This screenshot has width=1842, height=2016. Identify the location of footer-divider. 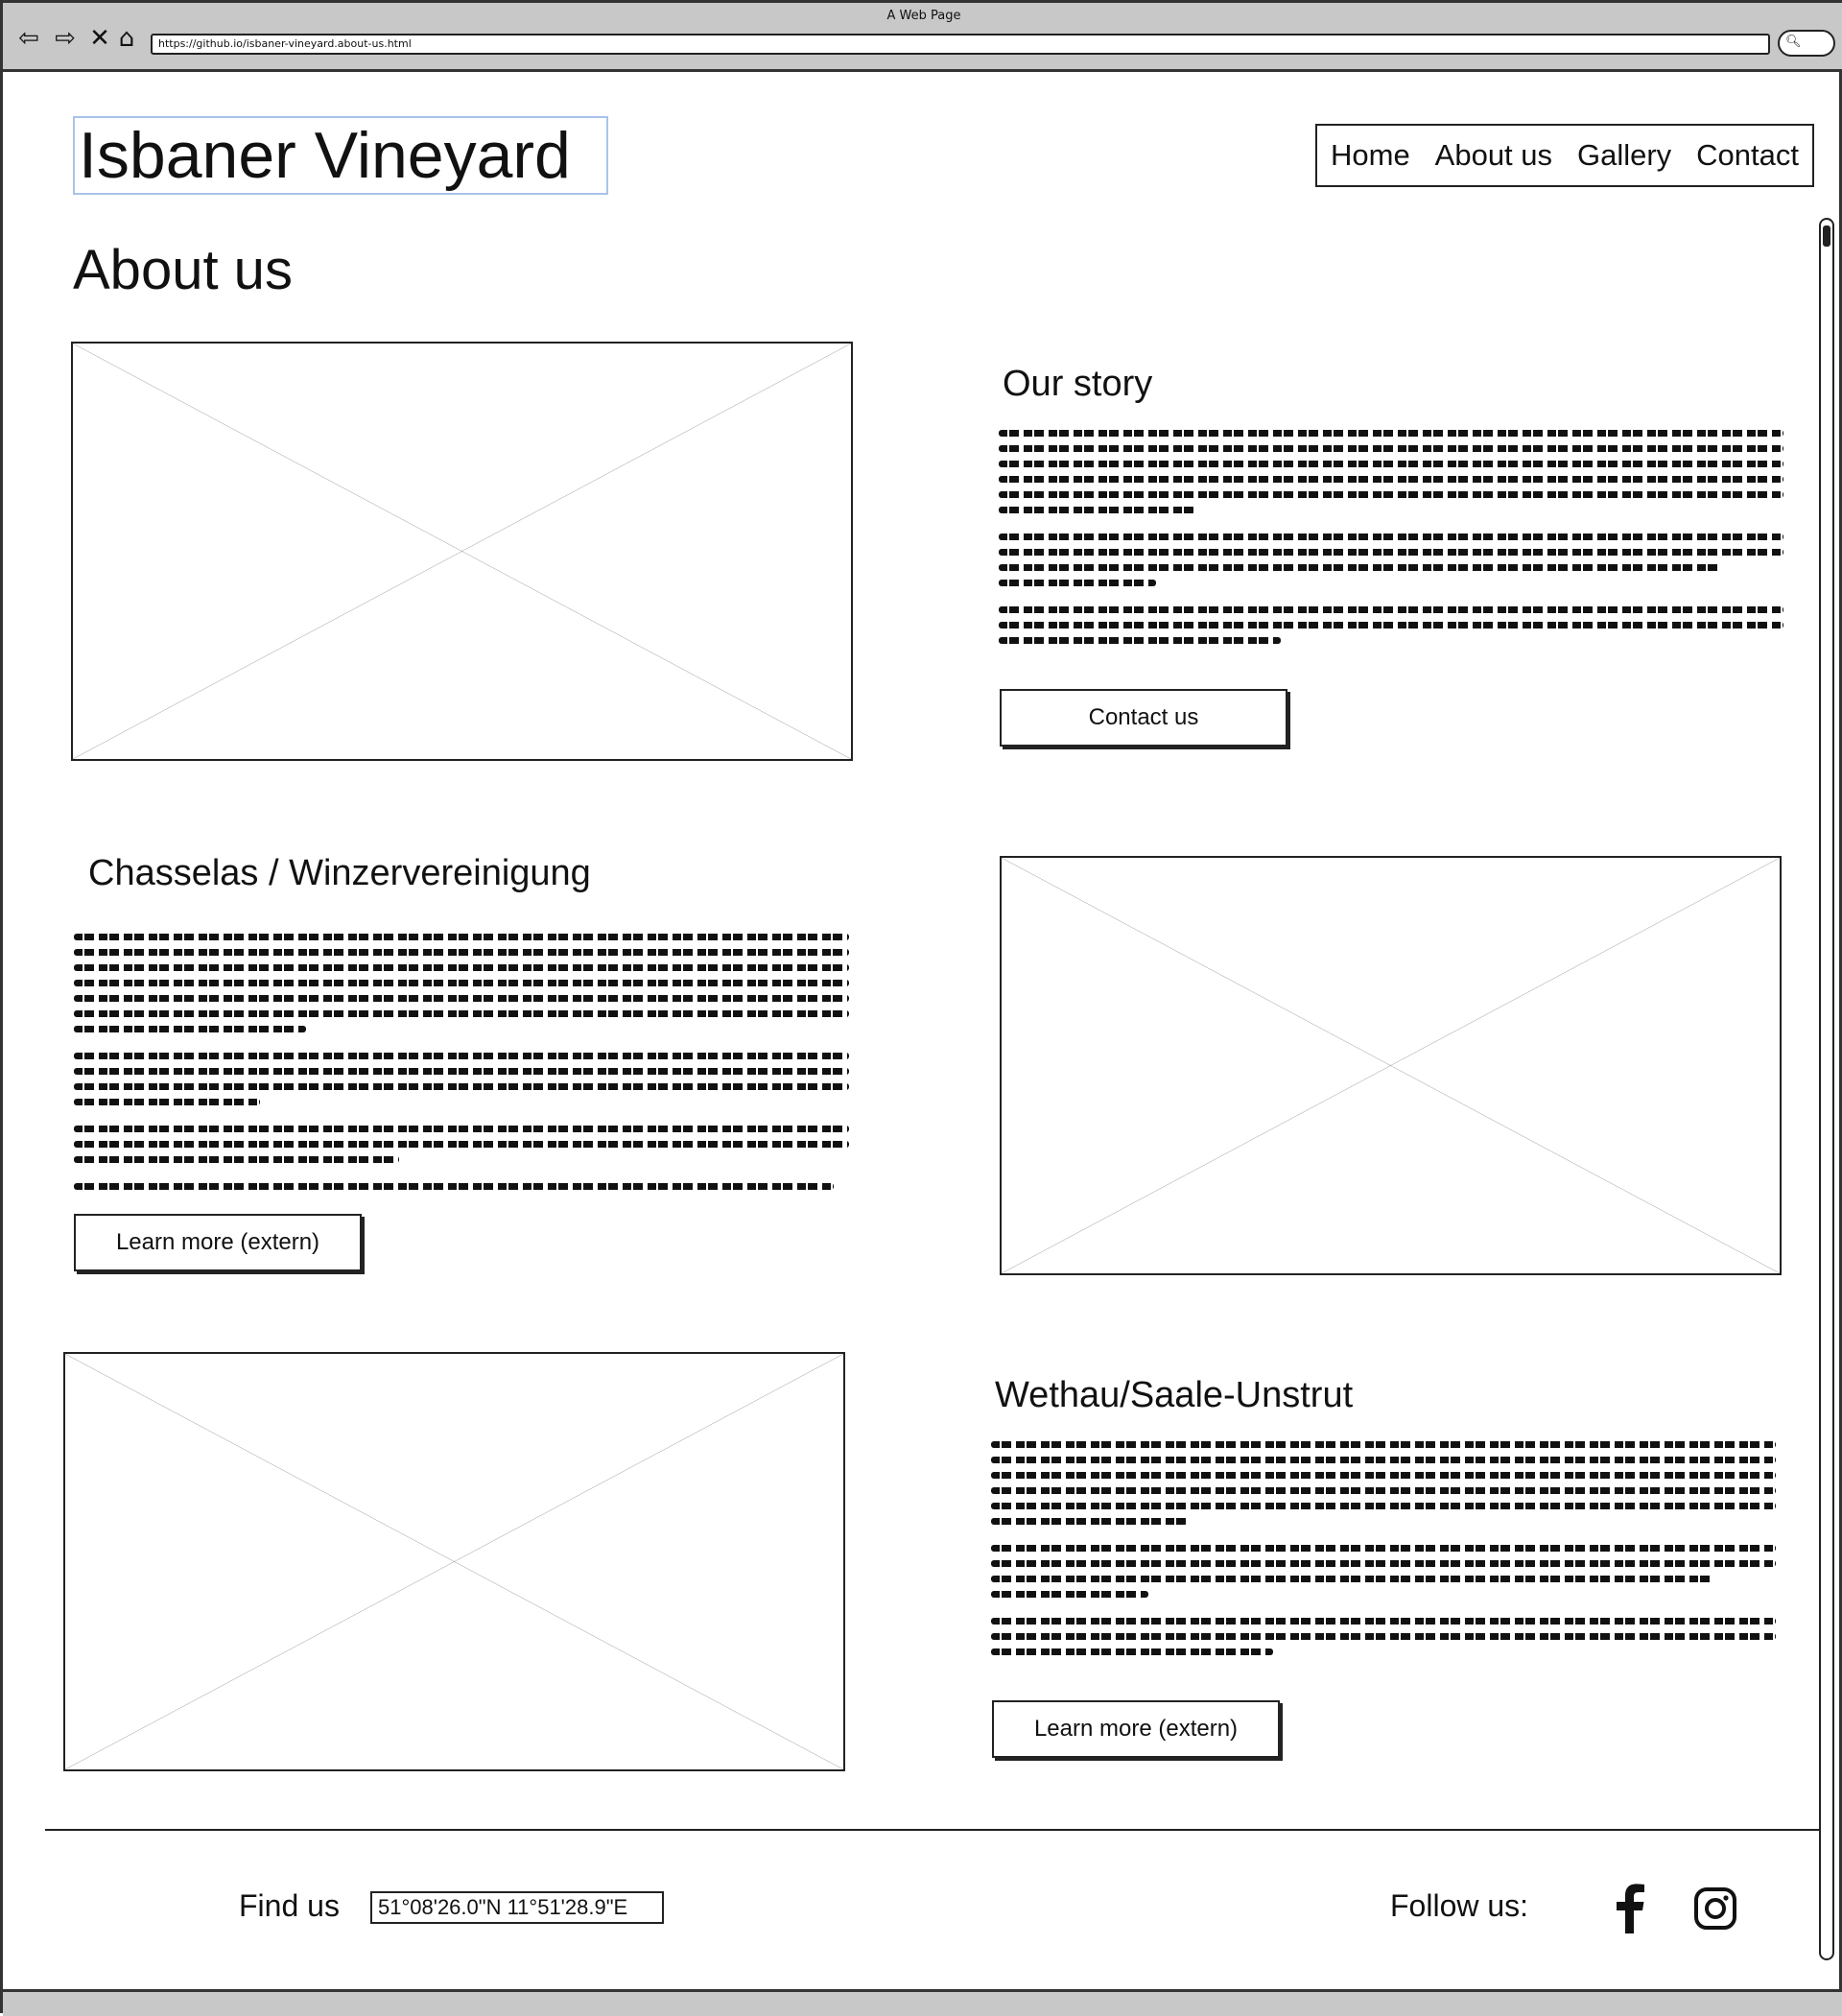
(933, 1830).